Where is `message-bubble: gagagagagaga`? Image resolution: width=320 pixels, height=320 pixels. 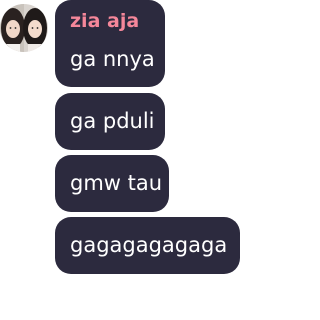
message-bubble: gagagagagaga is located at coordinates (147, 245).